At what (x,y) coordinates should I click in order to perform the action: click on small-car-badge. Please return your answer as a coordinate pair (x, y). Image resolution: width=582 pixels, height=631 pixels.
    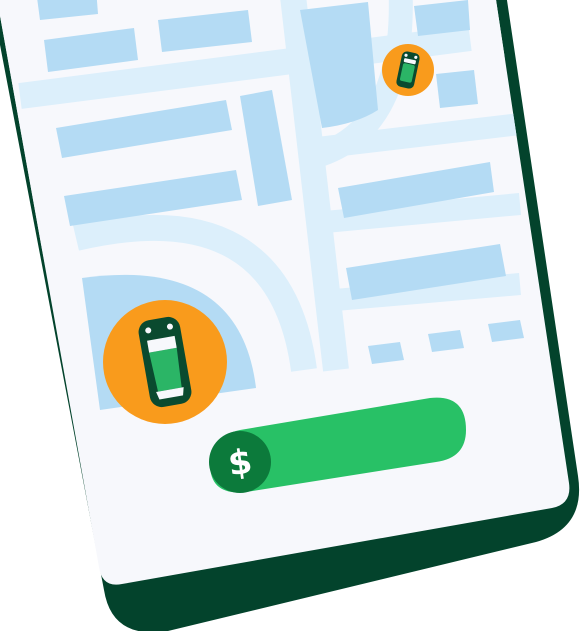
    Looking at the image, I should click on (408, 70).